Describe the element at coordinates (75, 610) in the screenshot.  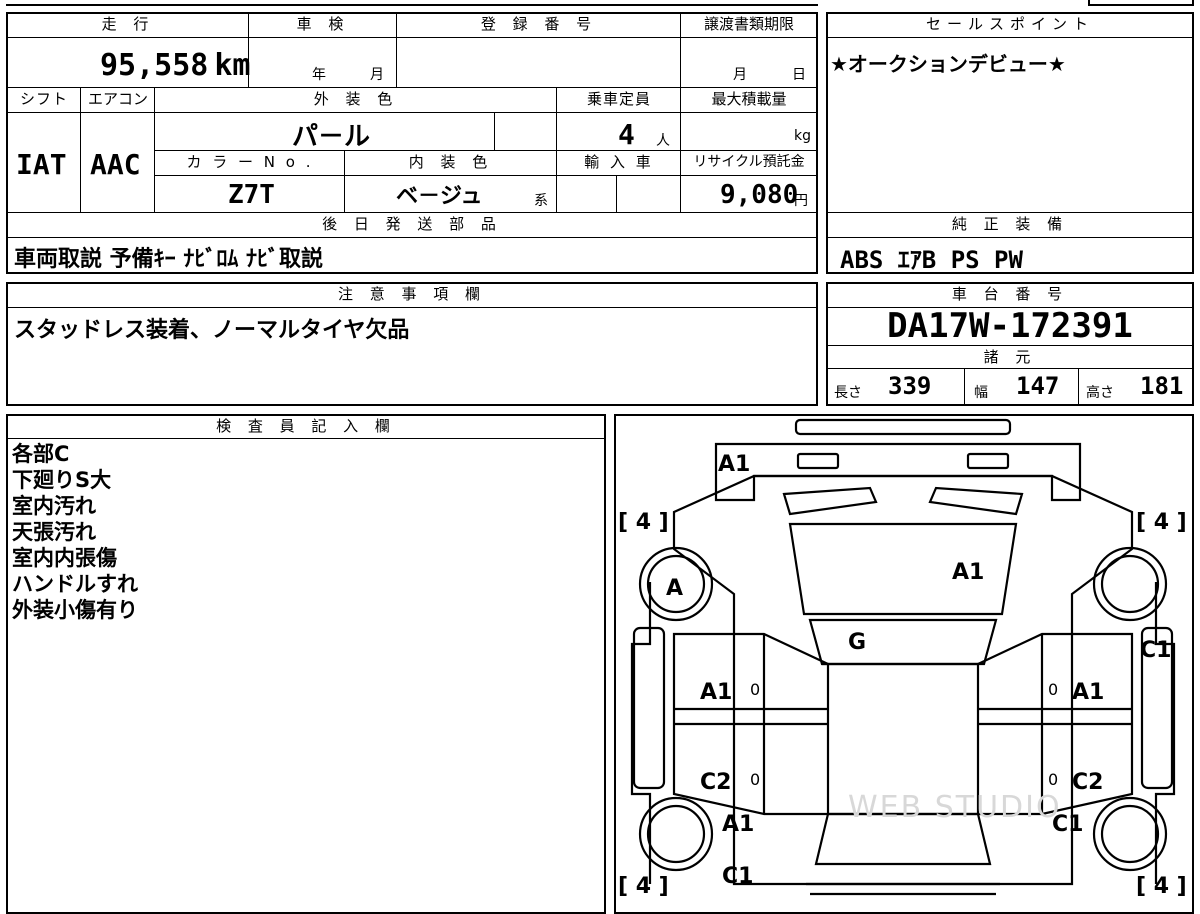
I see `inspector-line: 外装小傷有り` at that location.